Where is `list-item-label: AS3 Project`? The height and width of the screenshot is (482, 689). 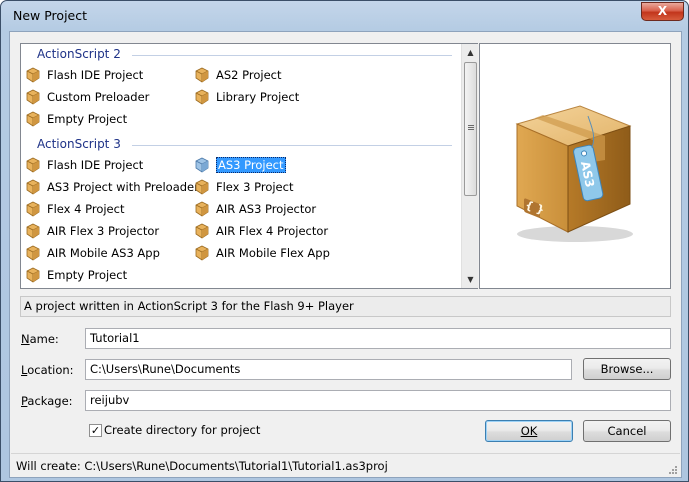
list-item-label: AS3 Project is located at coordinates (251, 165).